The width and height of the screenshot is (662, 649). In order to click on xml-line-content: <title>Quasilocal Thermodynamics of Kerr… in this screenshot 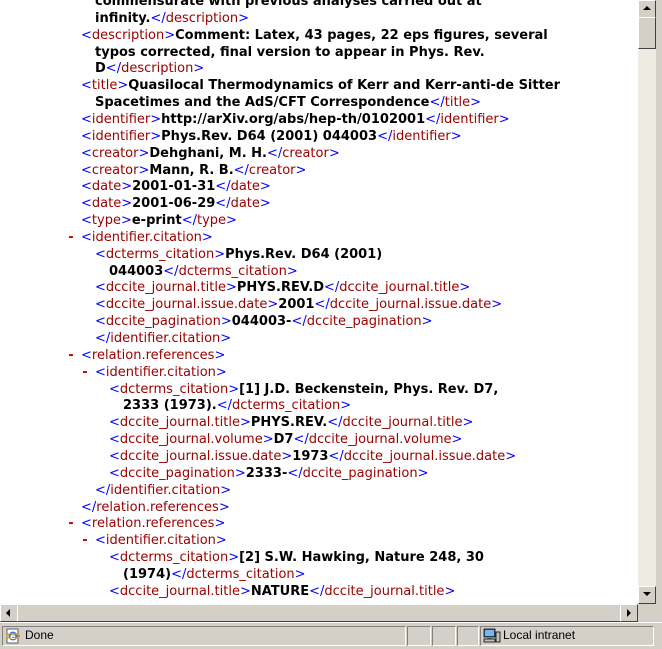, I will do `click(320, 85)`.